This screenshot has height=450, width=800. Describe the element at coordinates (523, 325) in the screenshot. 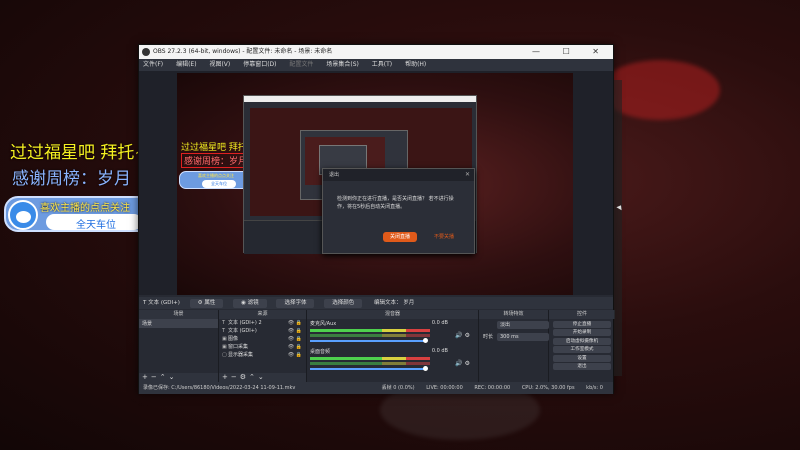

I see `transition-select: 淡出` at that location.